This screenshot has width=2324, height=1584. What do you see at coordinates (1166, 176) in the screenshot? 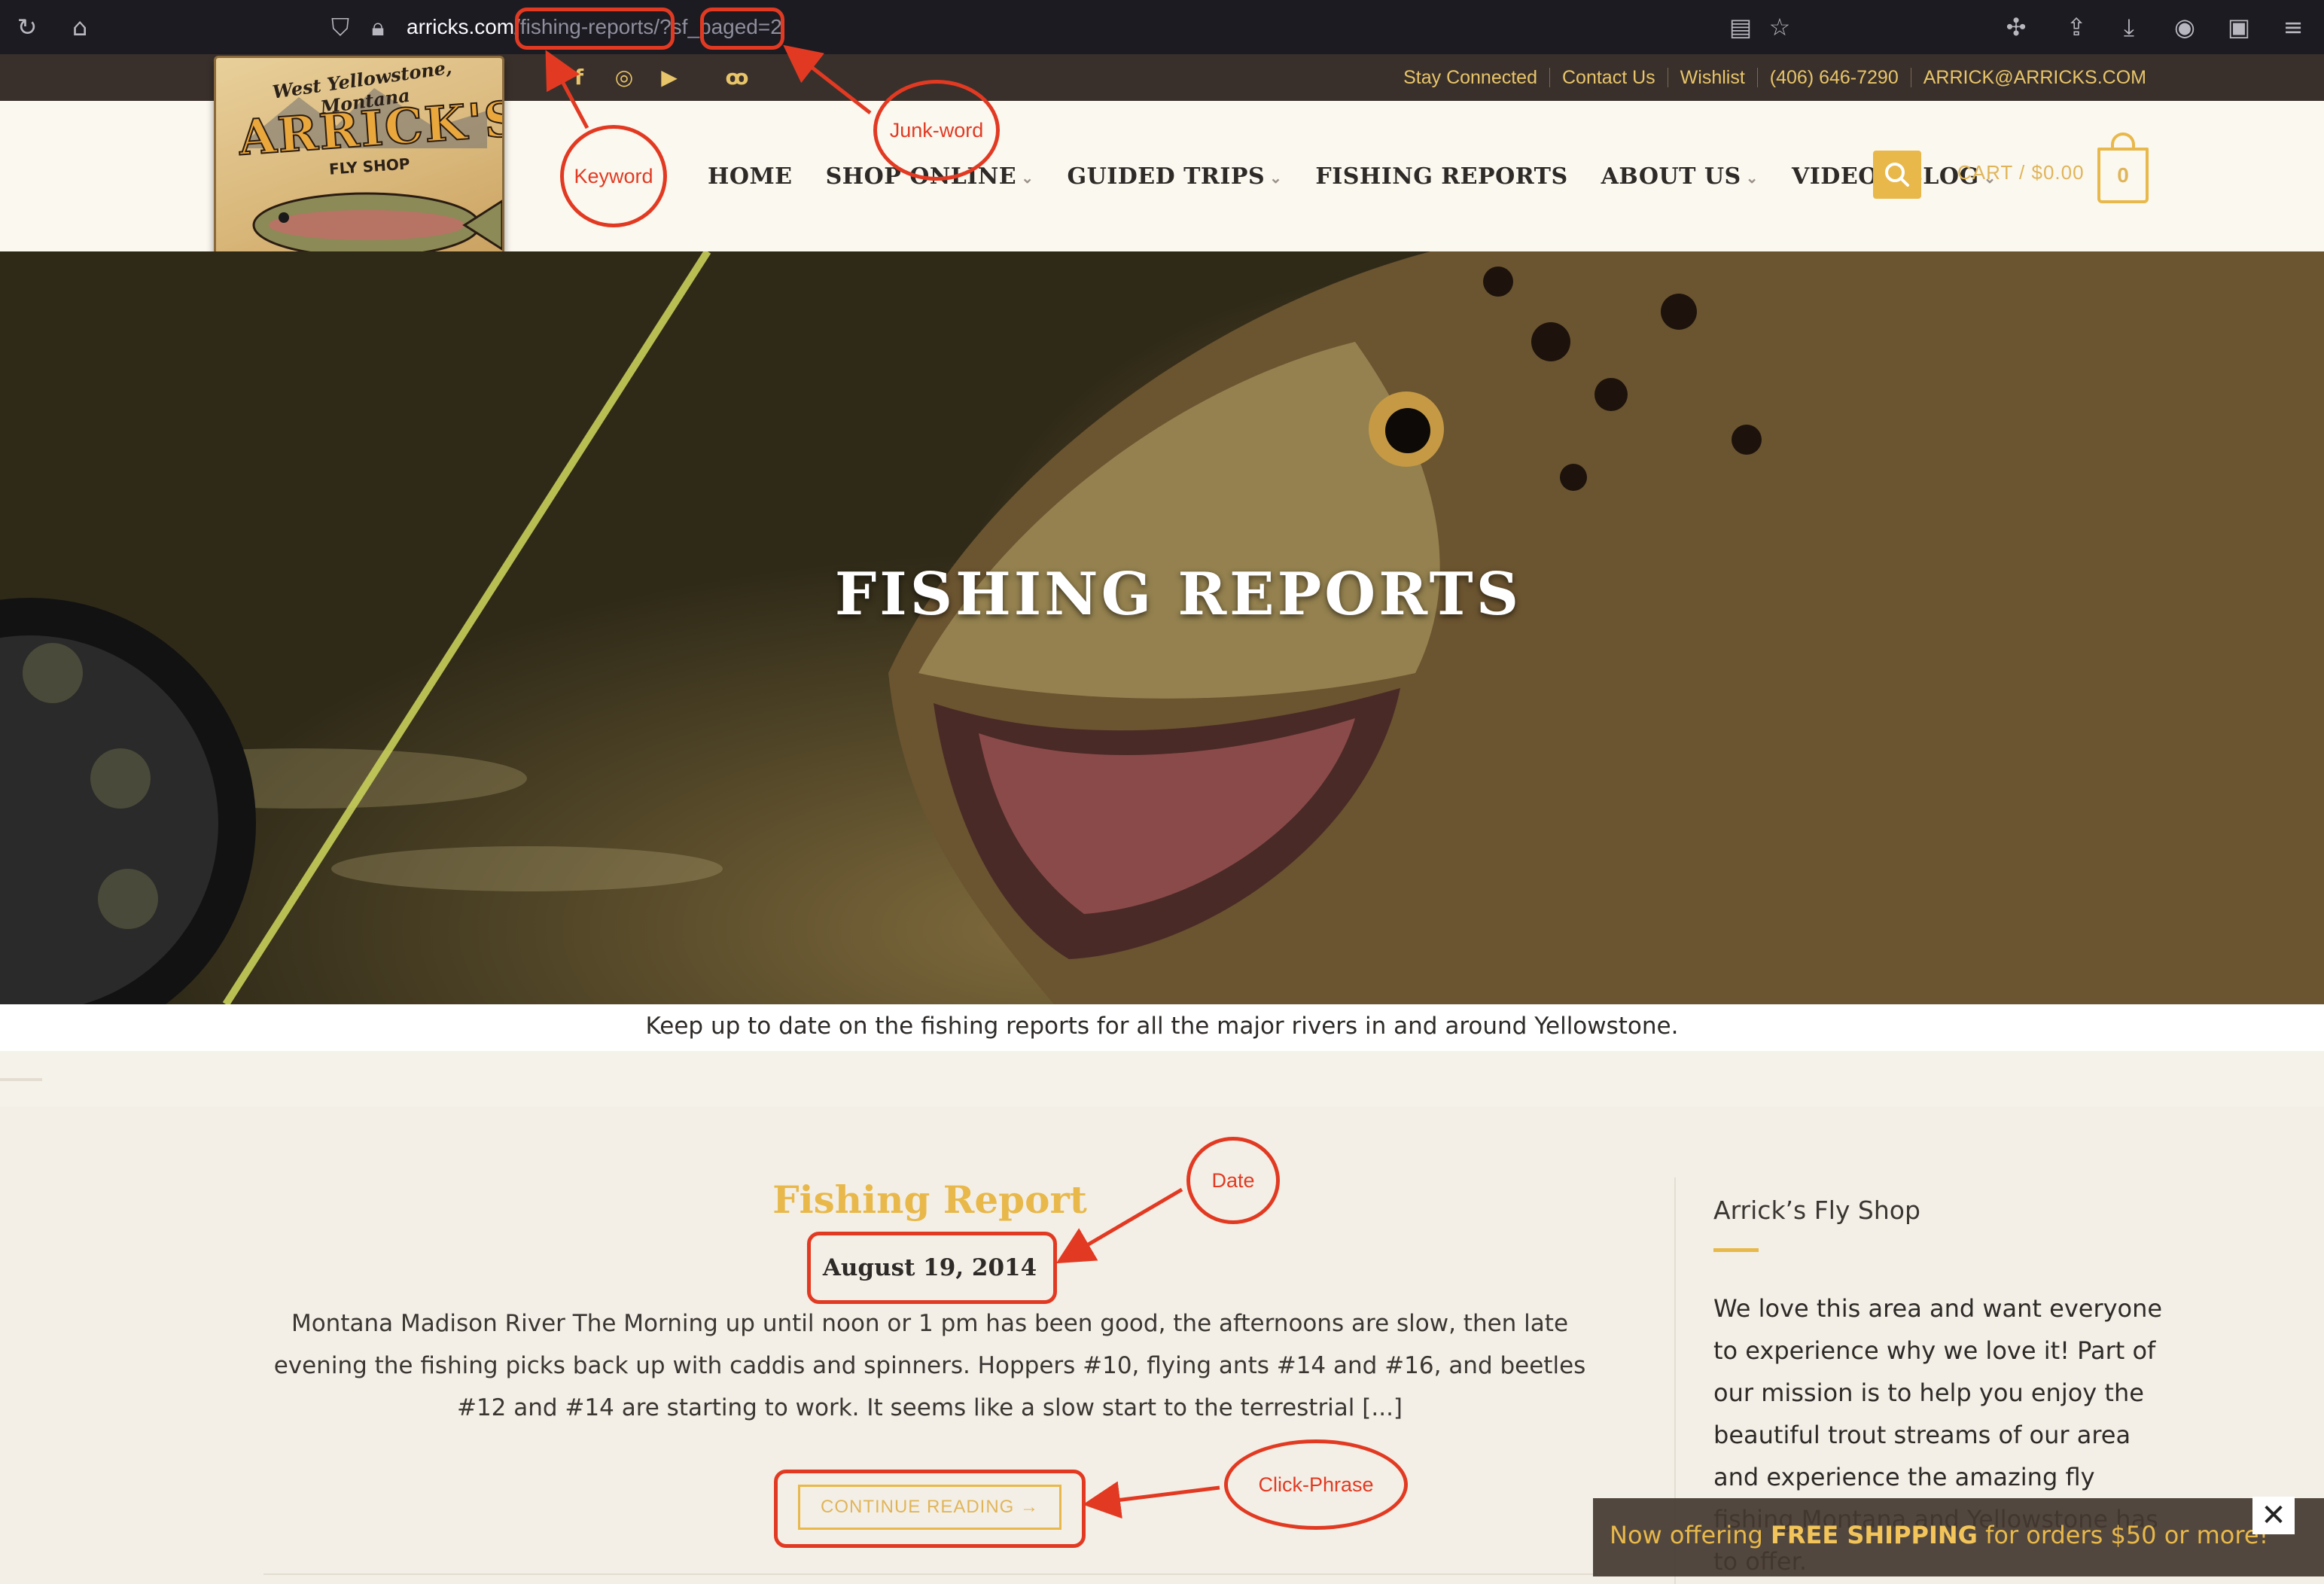
I see `nav-label: GUIDED TRIPS` at bounding box center [1166, 176].